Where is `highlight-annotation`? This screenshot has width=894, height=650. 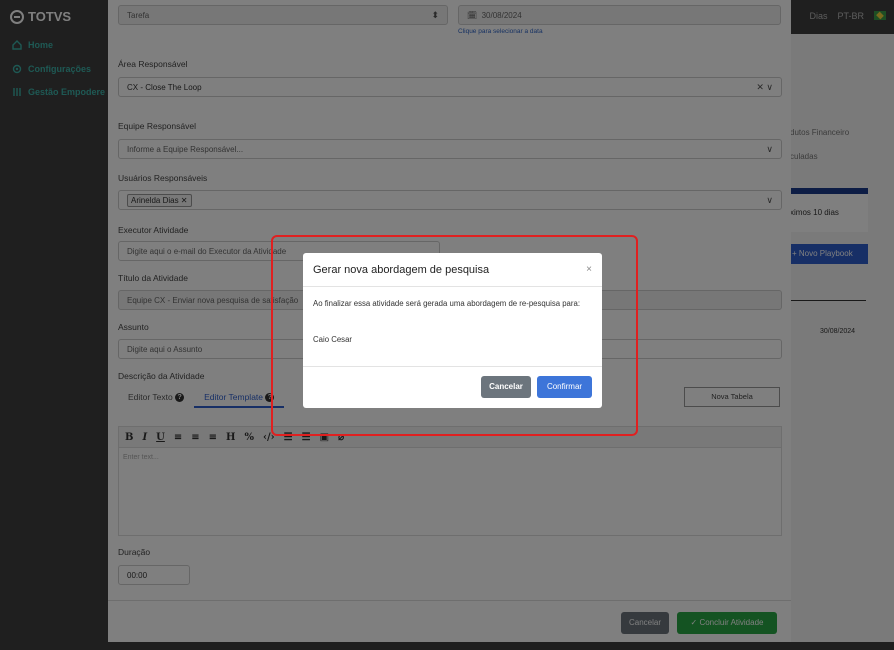
highlight-annotation is located at coordinates (454, 335).